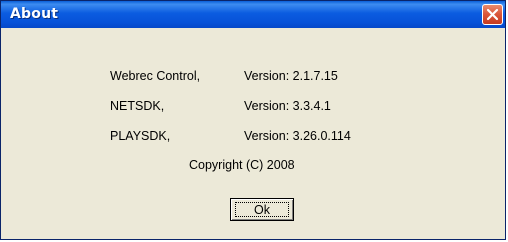 This screenshot has width=508, height=242. I want to click on component-name-netsdk: NETSDK,, so click(137, 106).